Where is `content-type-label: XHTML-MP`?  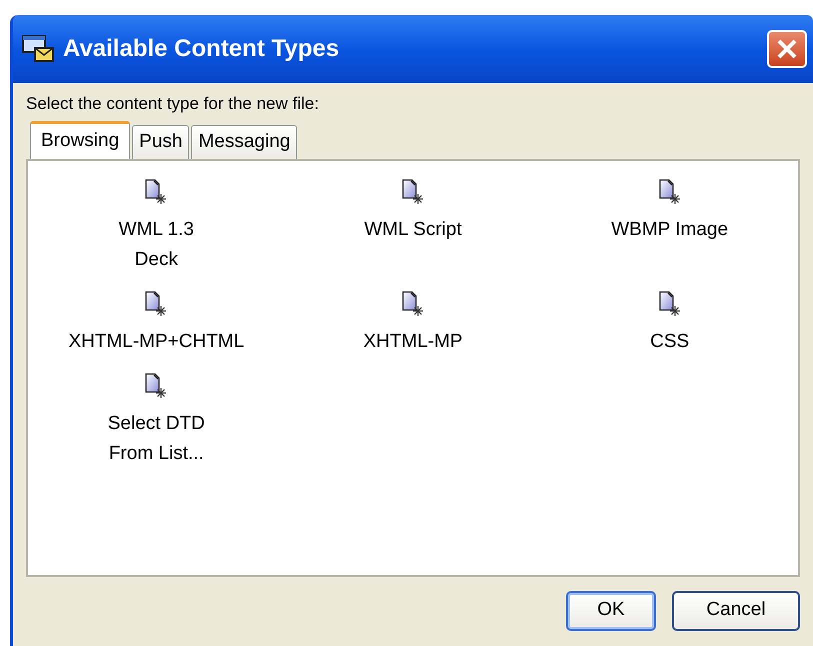 content-type-label: XHTML-MP is located at coordinates (413, 341).